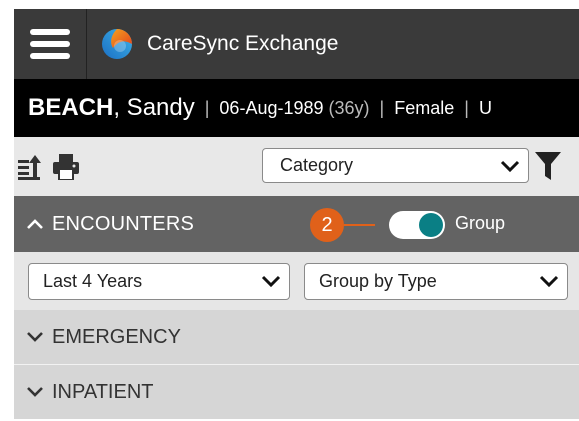 This screenshot has height=421, width=579. I want to click on callout-line, so click(359, 225).